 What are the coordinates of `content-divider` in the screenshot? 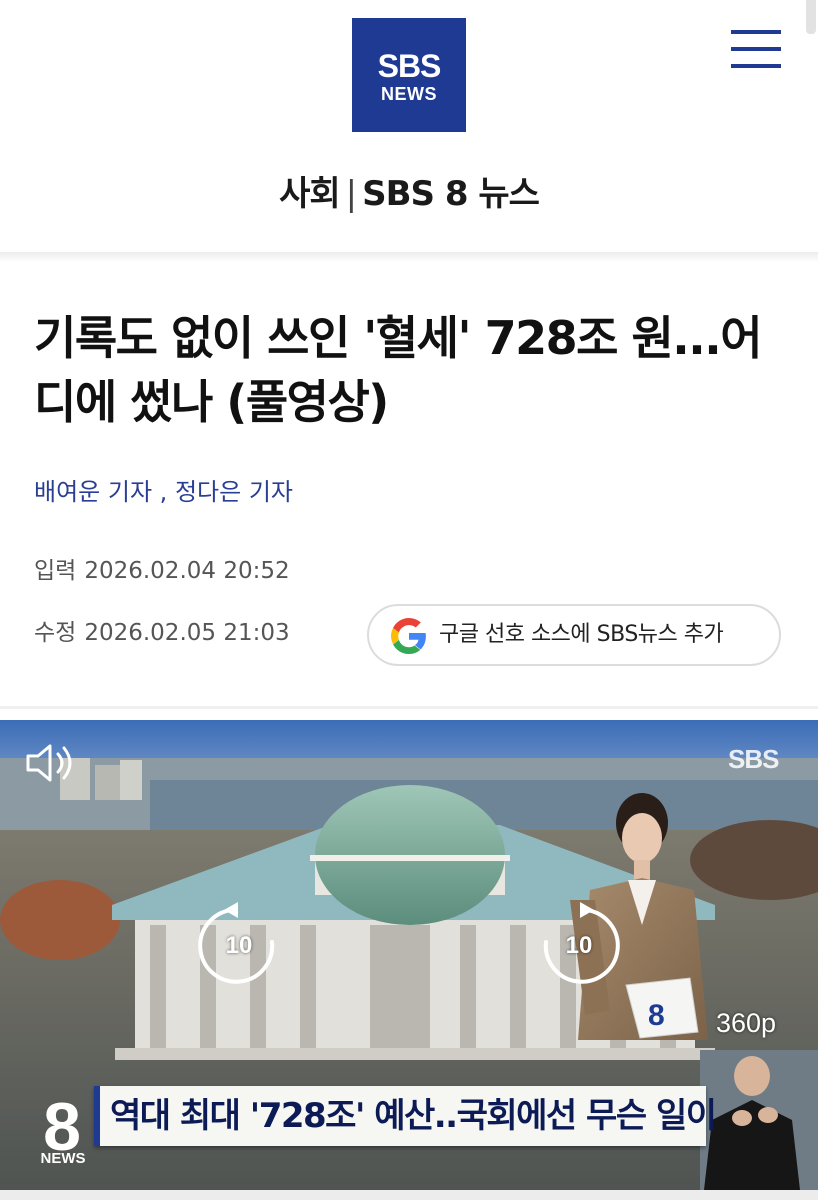 It's located at (409, 707).